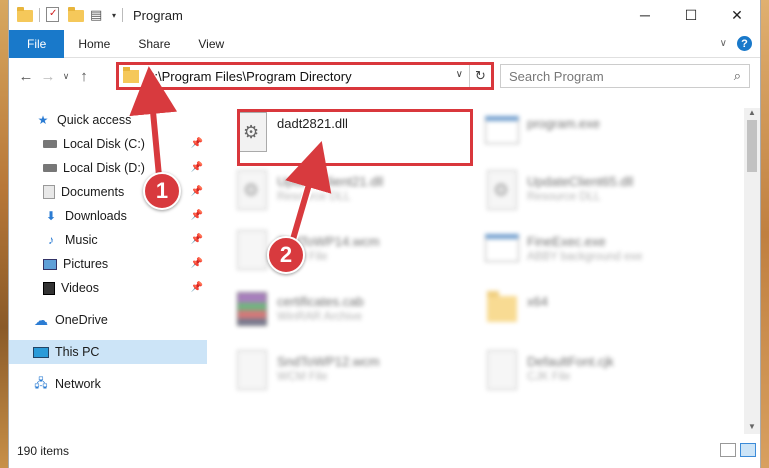  What do you see at coordinates (41, 352) in the screenshot?
I see `computer-icon` at bounding box center [41, 352].